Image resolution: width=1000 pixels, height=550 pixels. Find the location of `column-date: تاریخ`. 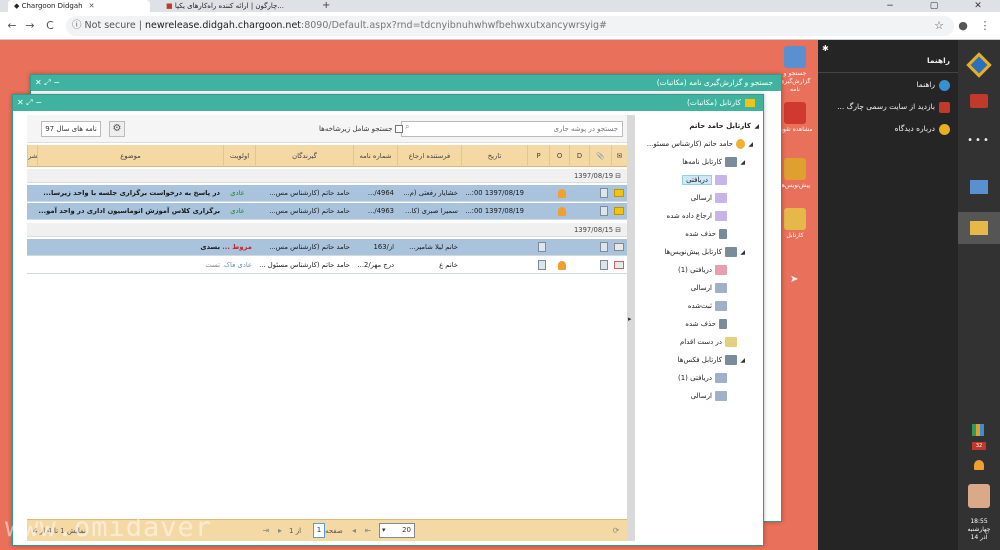

column-date: تاریخ is located at coordinates (494, 156).